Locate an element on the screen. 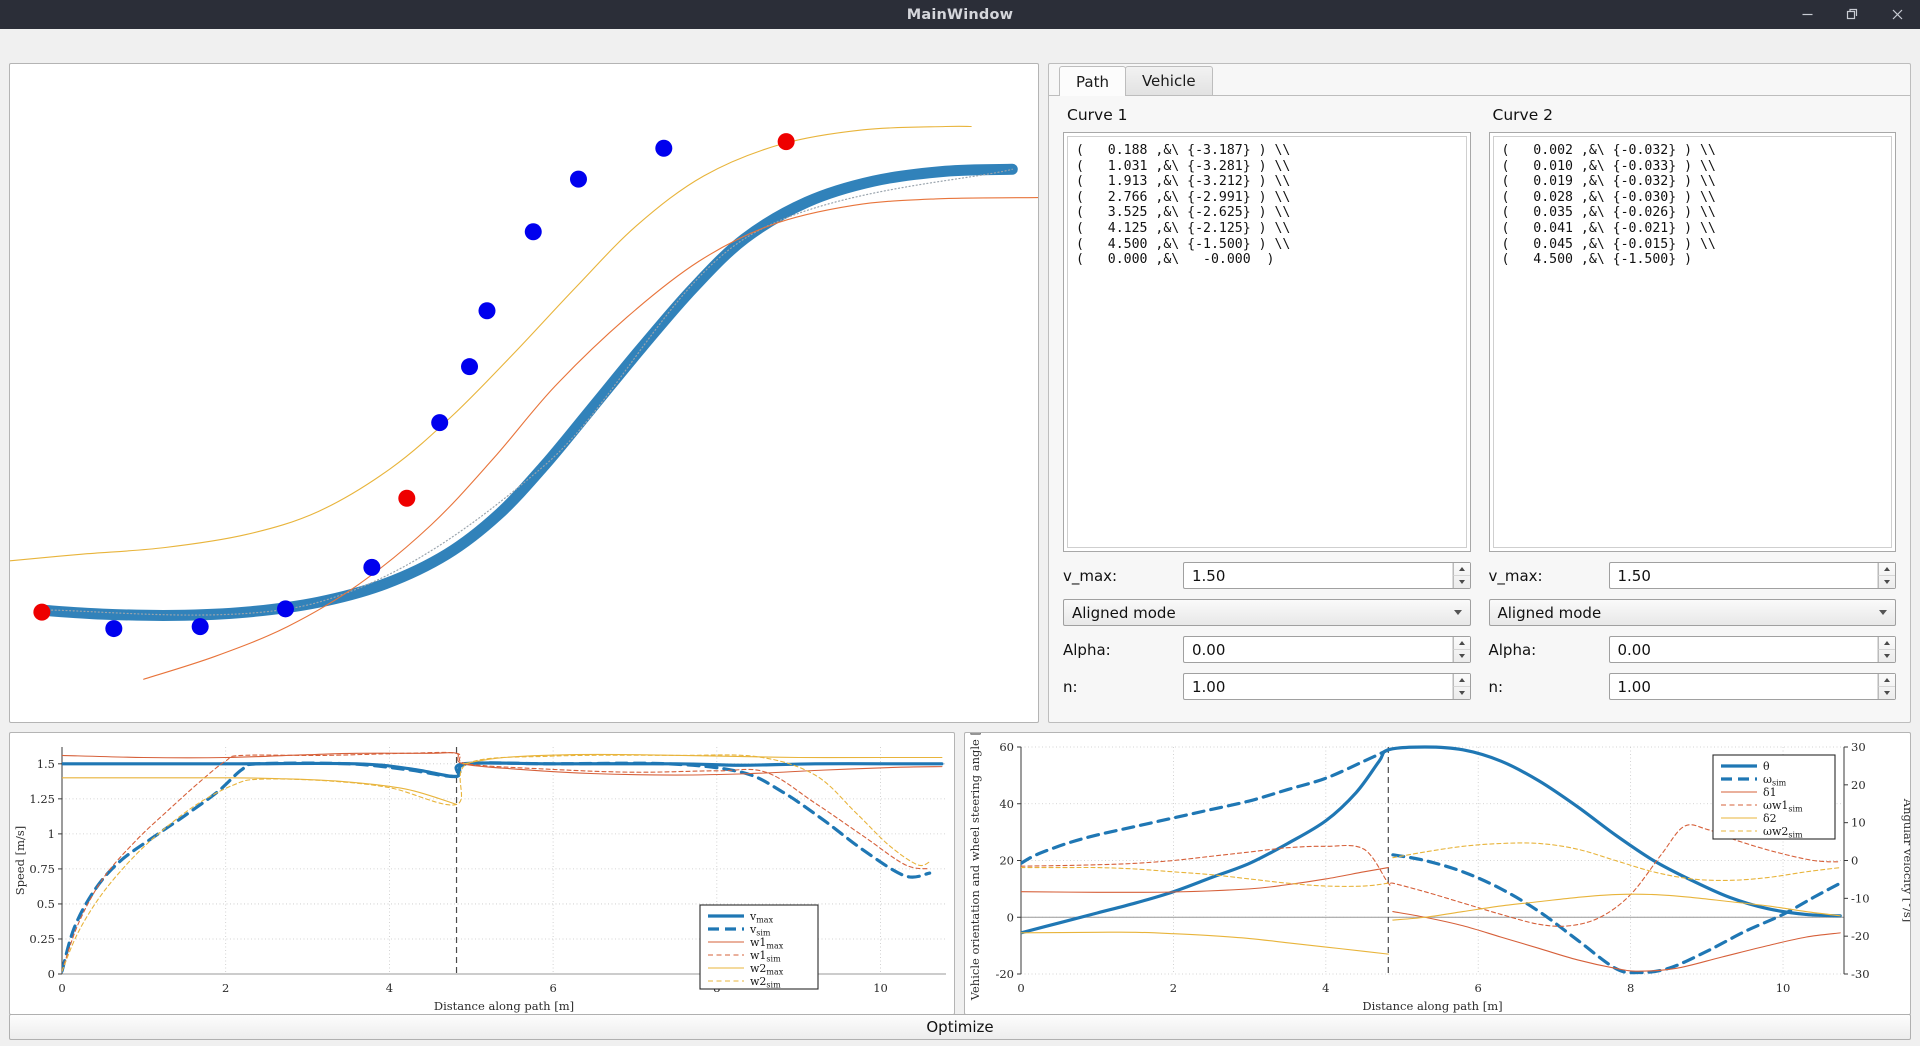 Image resolution: width=1920 pixels, height=1046 pixels. curve-1-vmax-value: 1.50 is located at coordinates (1318, 575).